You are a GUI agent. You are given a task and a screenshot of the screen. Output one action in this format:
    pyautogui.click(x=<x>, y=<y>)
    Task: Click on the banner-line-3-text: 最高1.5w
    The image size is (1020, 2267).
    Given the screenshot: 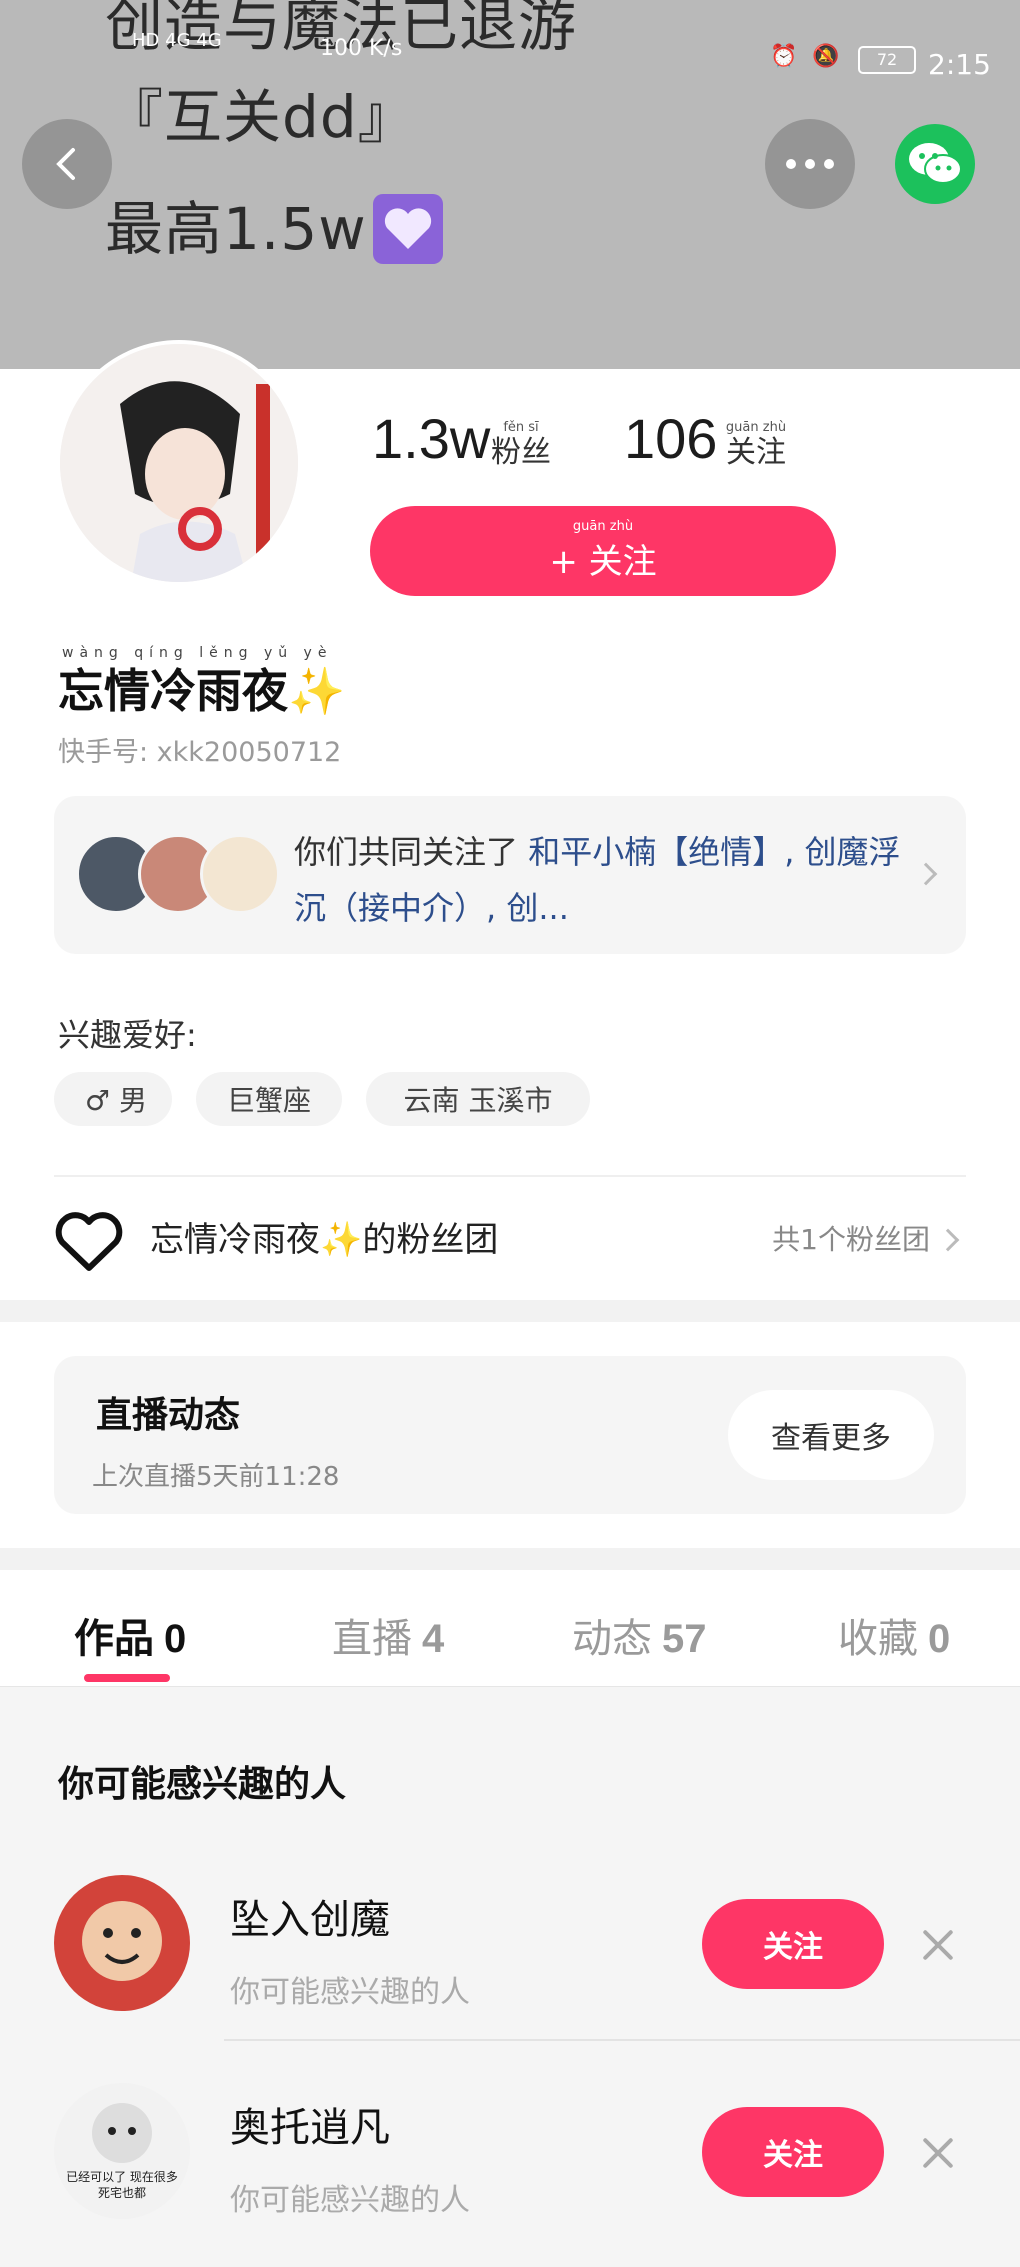 What is the action you would take?
    pyautogui.click(x=236, y=229)
    